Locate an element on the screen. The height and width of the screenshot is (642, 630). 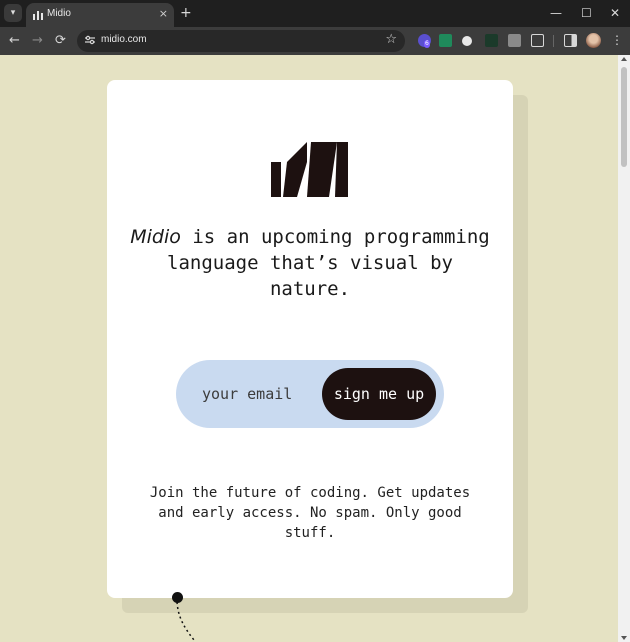
signup-form: sign me up is located at coordinates (310, 394).